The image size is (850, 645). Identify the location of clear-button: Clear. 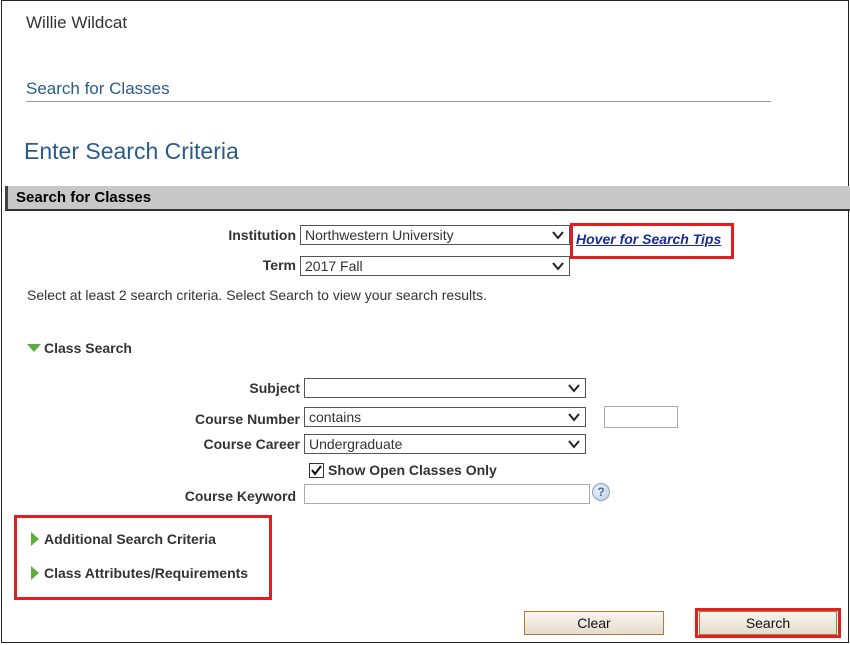
(594, 623).